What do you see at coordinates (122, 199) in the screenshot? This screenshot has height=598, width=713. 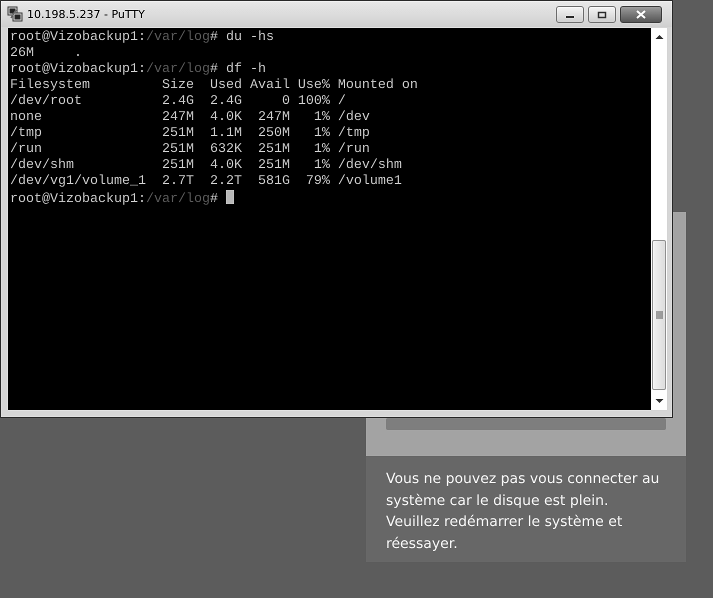 I see `prompt-line: root@Vizobackup1:/var/log#` at bounding box center [122, 199].